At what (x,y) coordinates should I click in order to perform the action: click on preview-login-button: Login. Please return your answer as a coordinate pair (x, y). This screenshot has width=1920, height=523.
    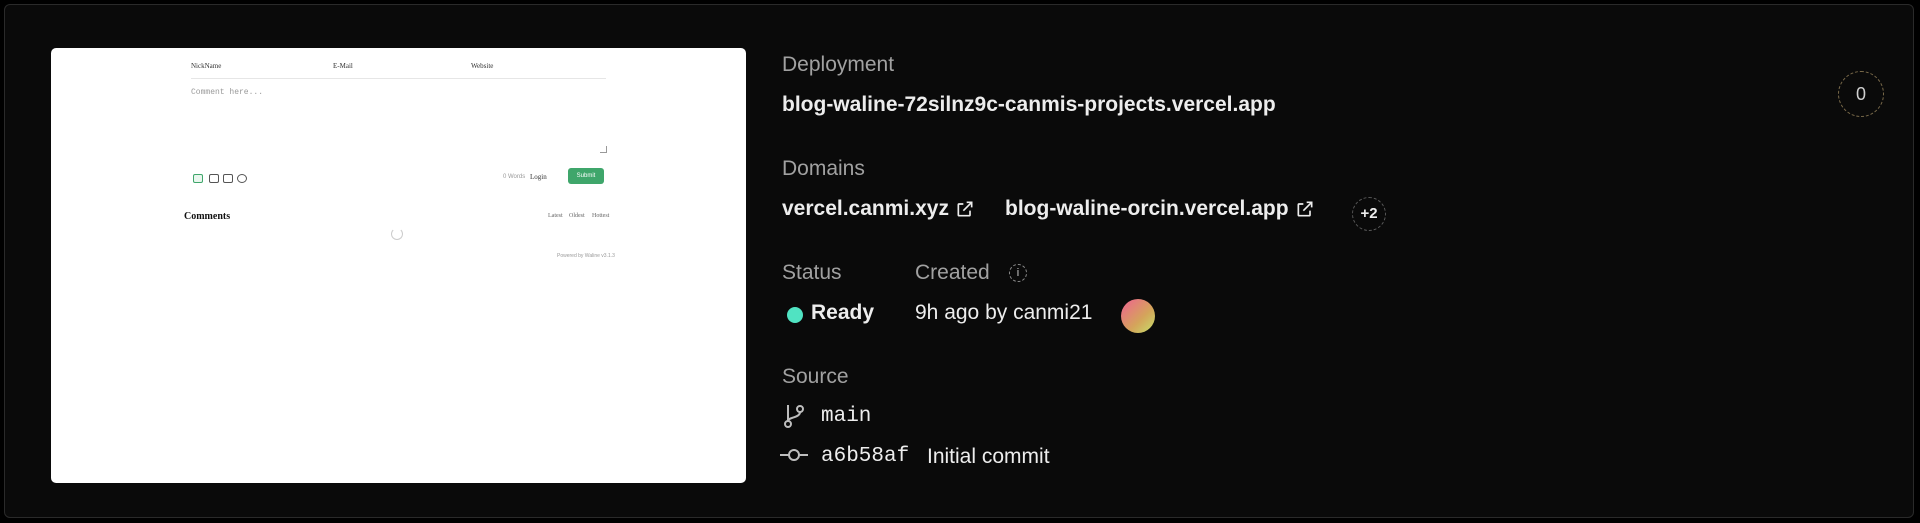
    Looking at the image, I should click on (538, 177).